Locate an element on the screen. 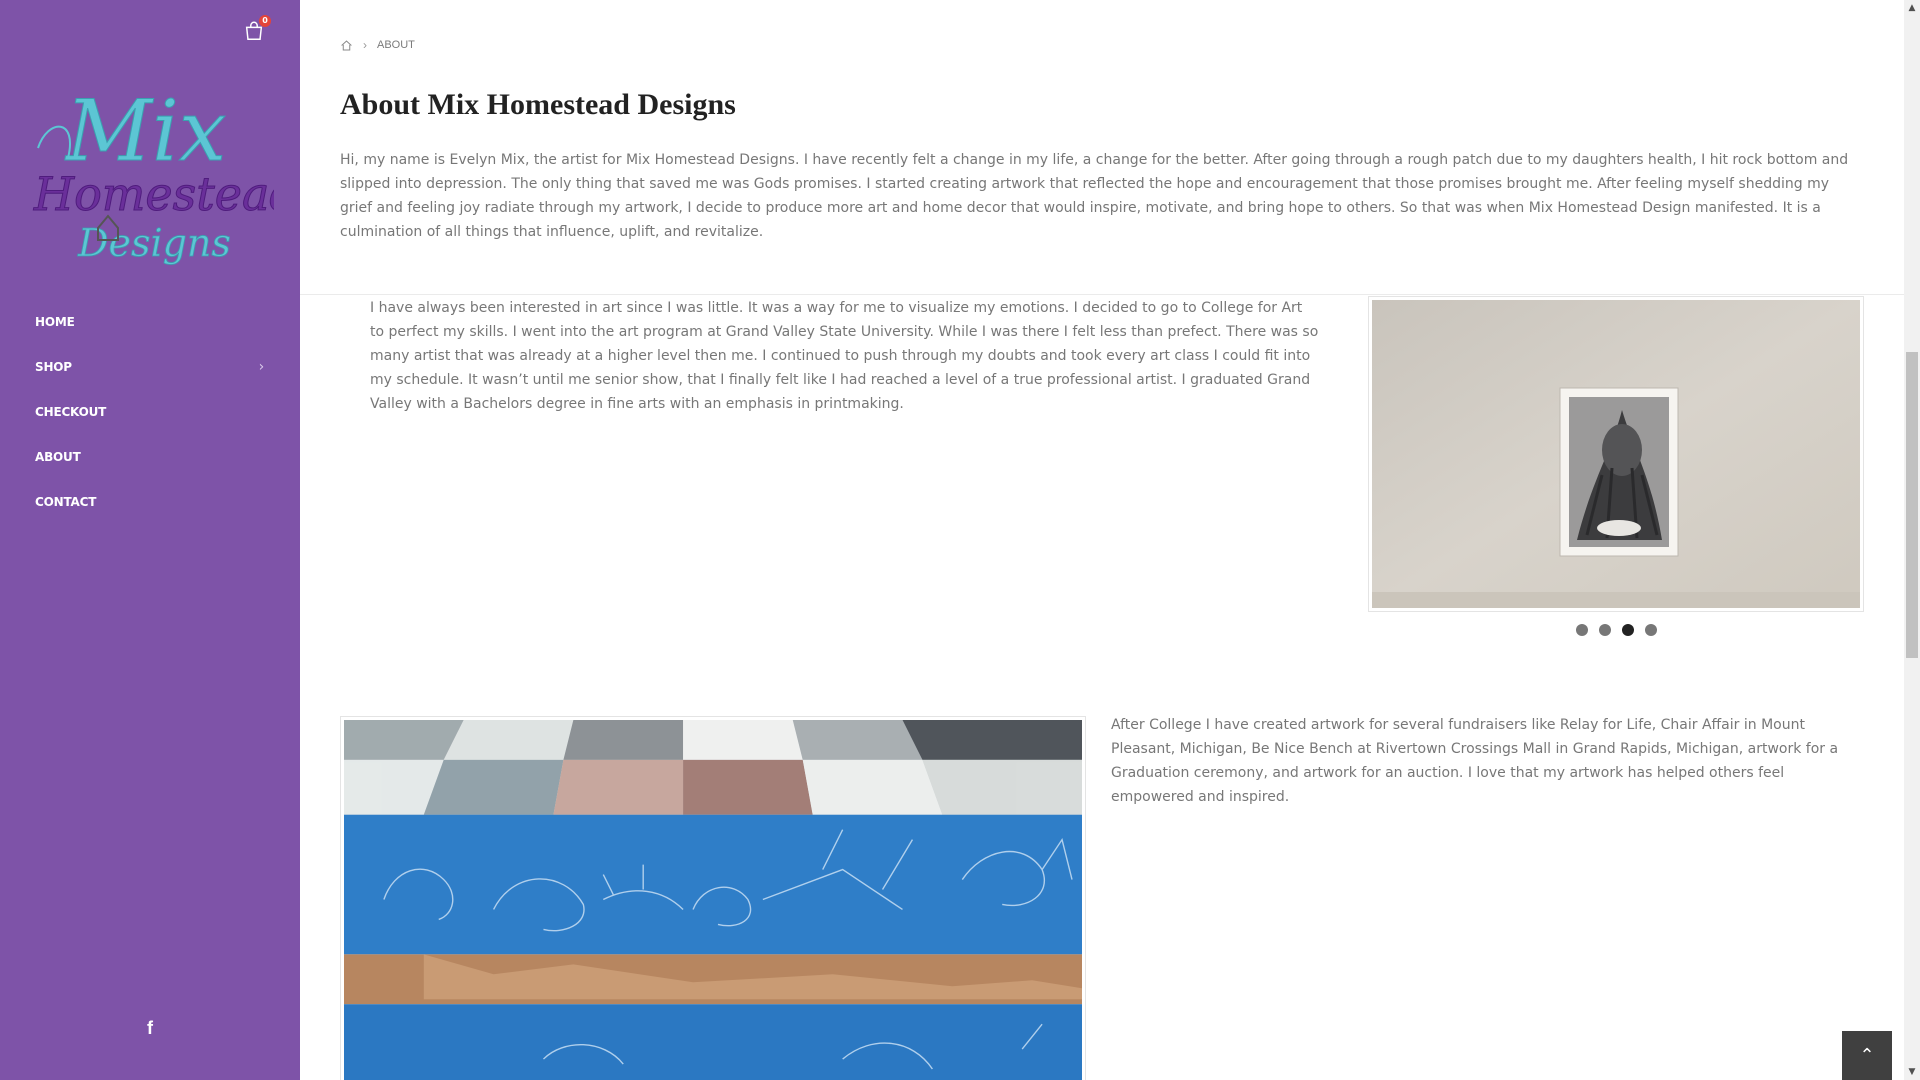 Image resolution: width=1920 pixels, height=1080 pixels. slider-image-framed-artwork is located at coordinates (1616, 454).